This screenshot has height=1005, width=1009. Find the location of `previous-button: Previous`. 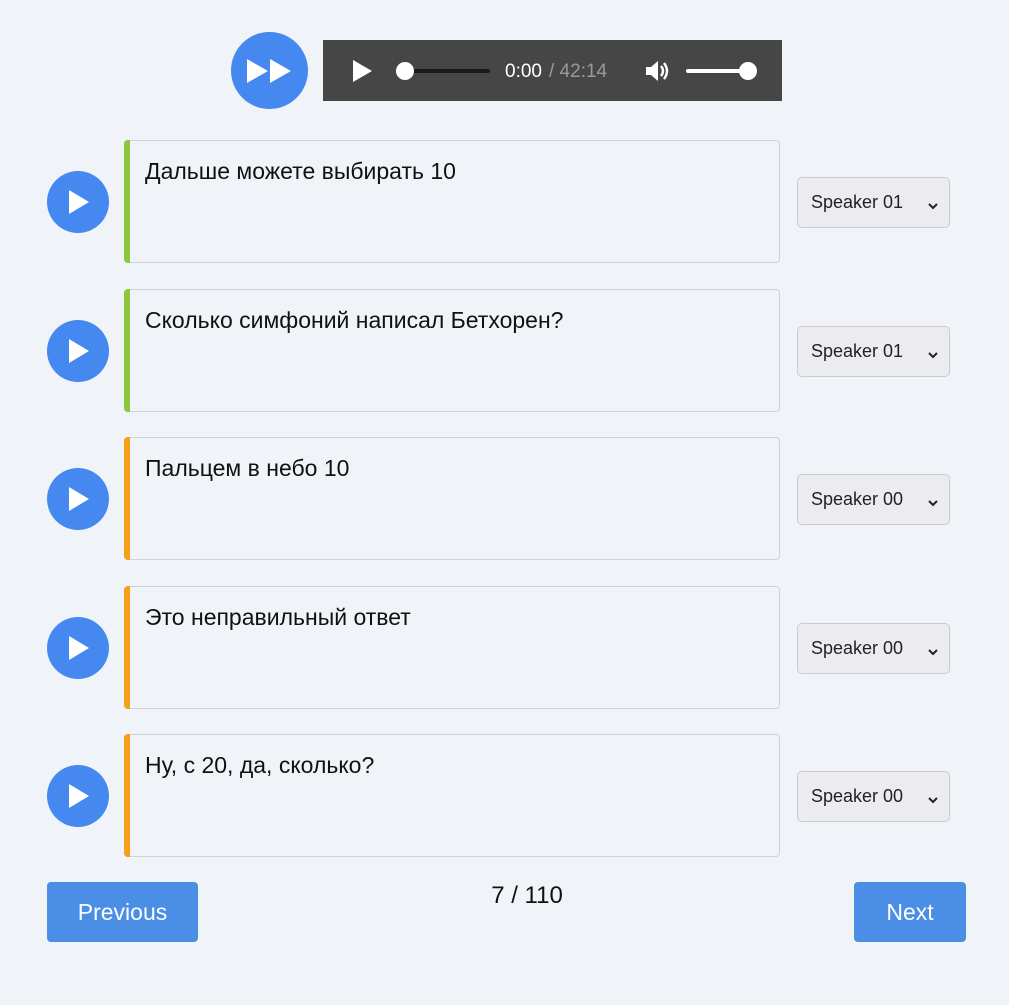

previous-button: Previous is located at coordinates (122, 912).